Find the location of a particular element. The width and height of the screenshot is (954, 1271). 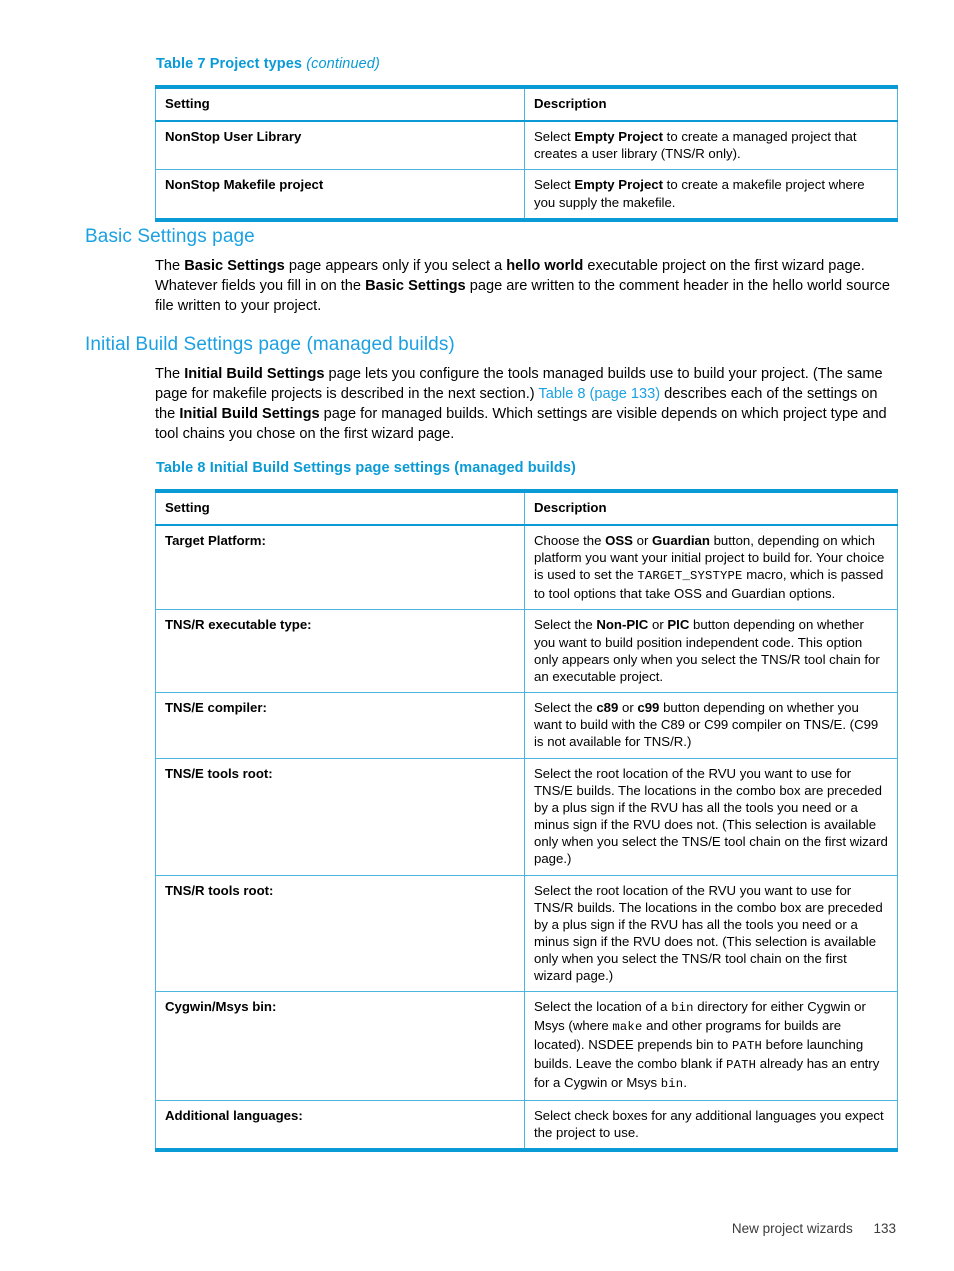

table-7-caption-main: Table 7 Project types is located at coordinates (229, 64).